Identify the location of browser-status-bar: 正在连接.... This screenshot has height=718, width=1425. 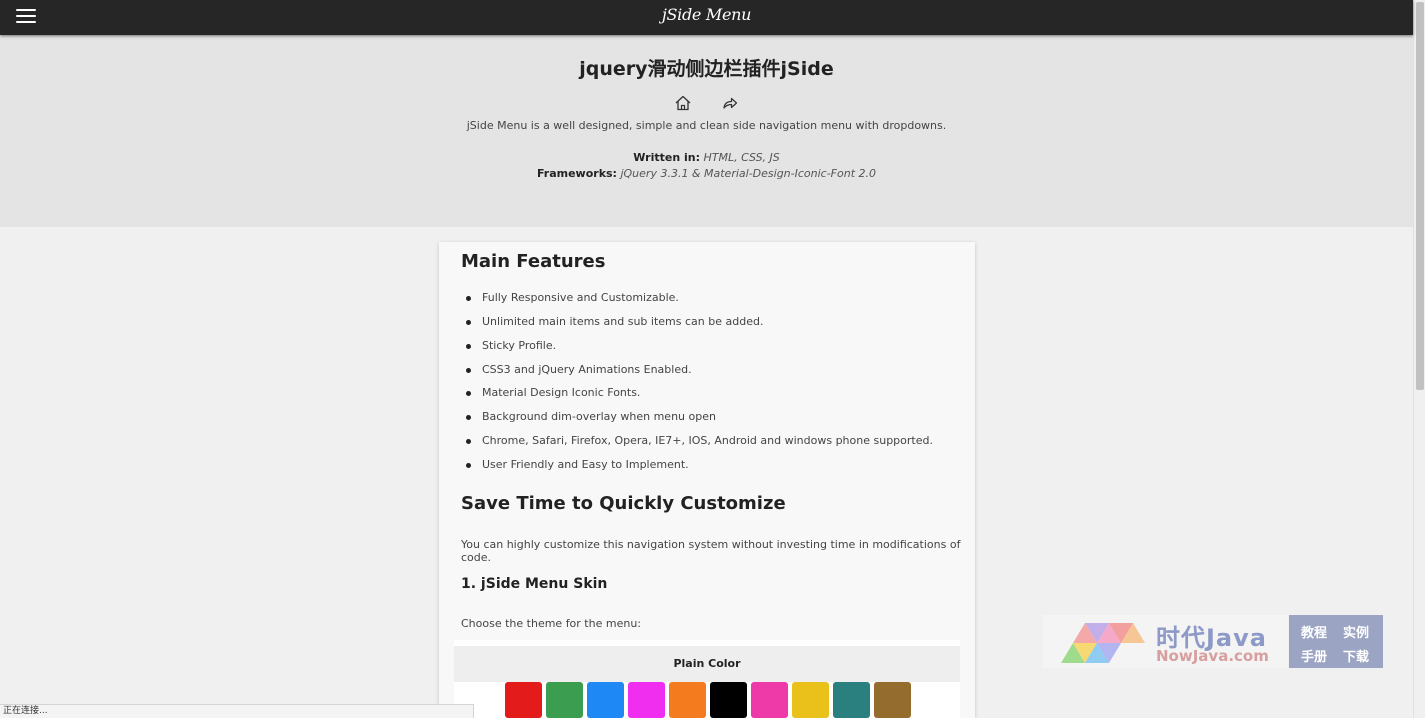
(237, 711).